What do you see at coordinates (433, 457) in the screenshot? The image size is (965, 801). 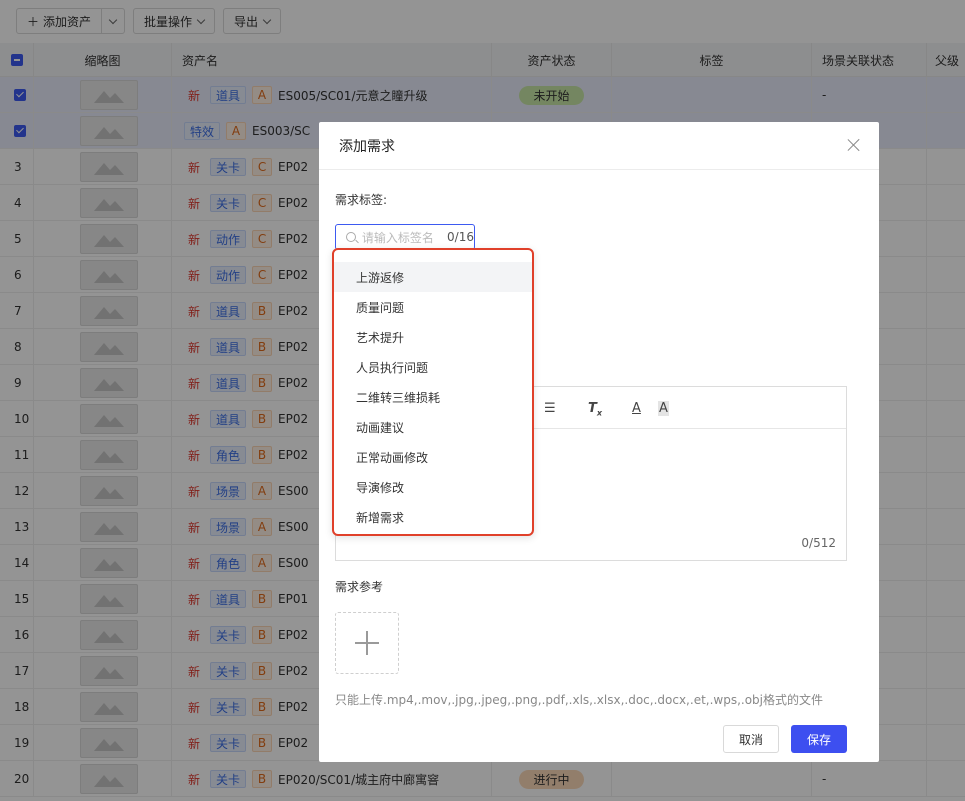 I see `tag-option: 正常动画修改` at bounding box center [433, 457].